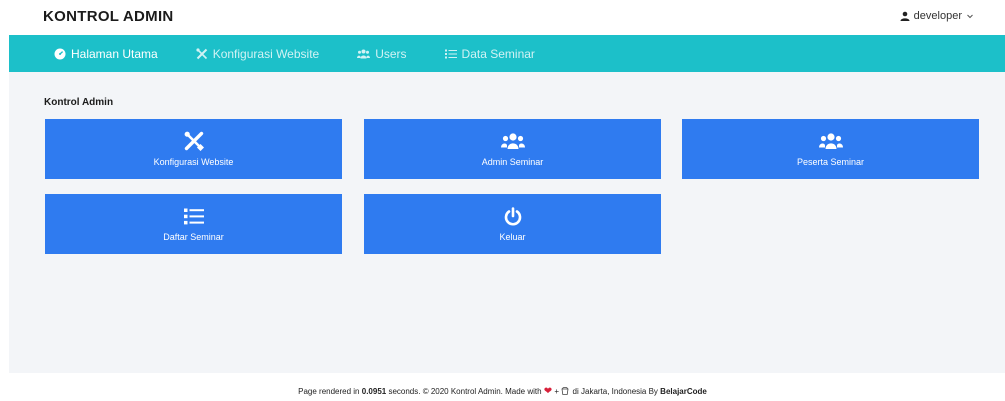  What do you see at coordinates (498, 53) in the screenshot?
I see `nav-item-label: Data Seminar` at bounding box center [498, 53].